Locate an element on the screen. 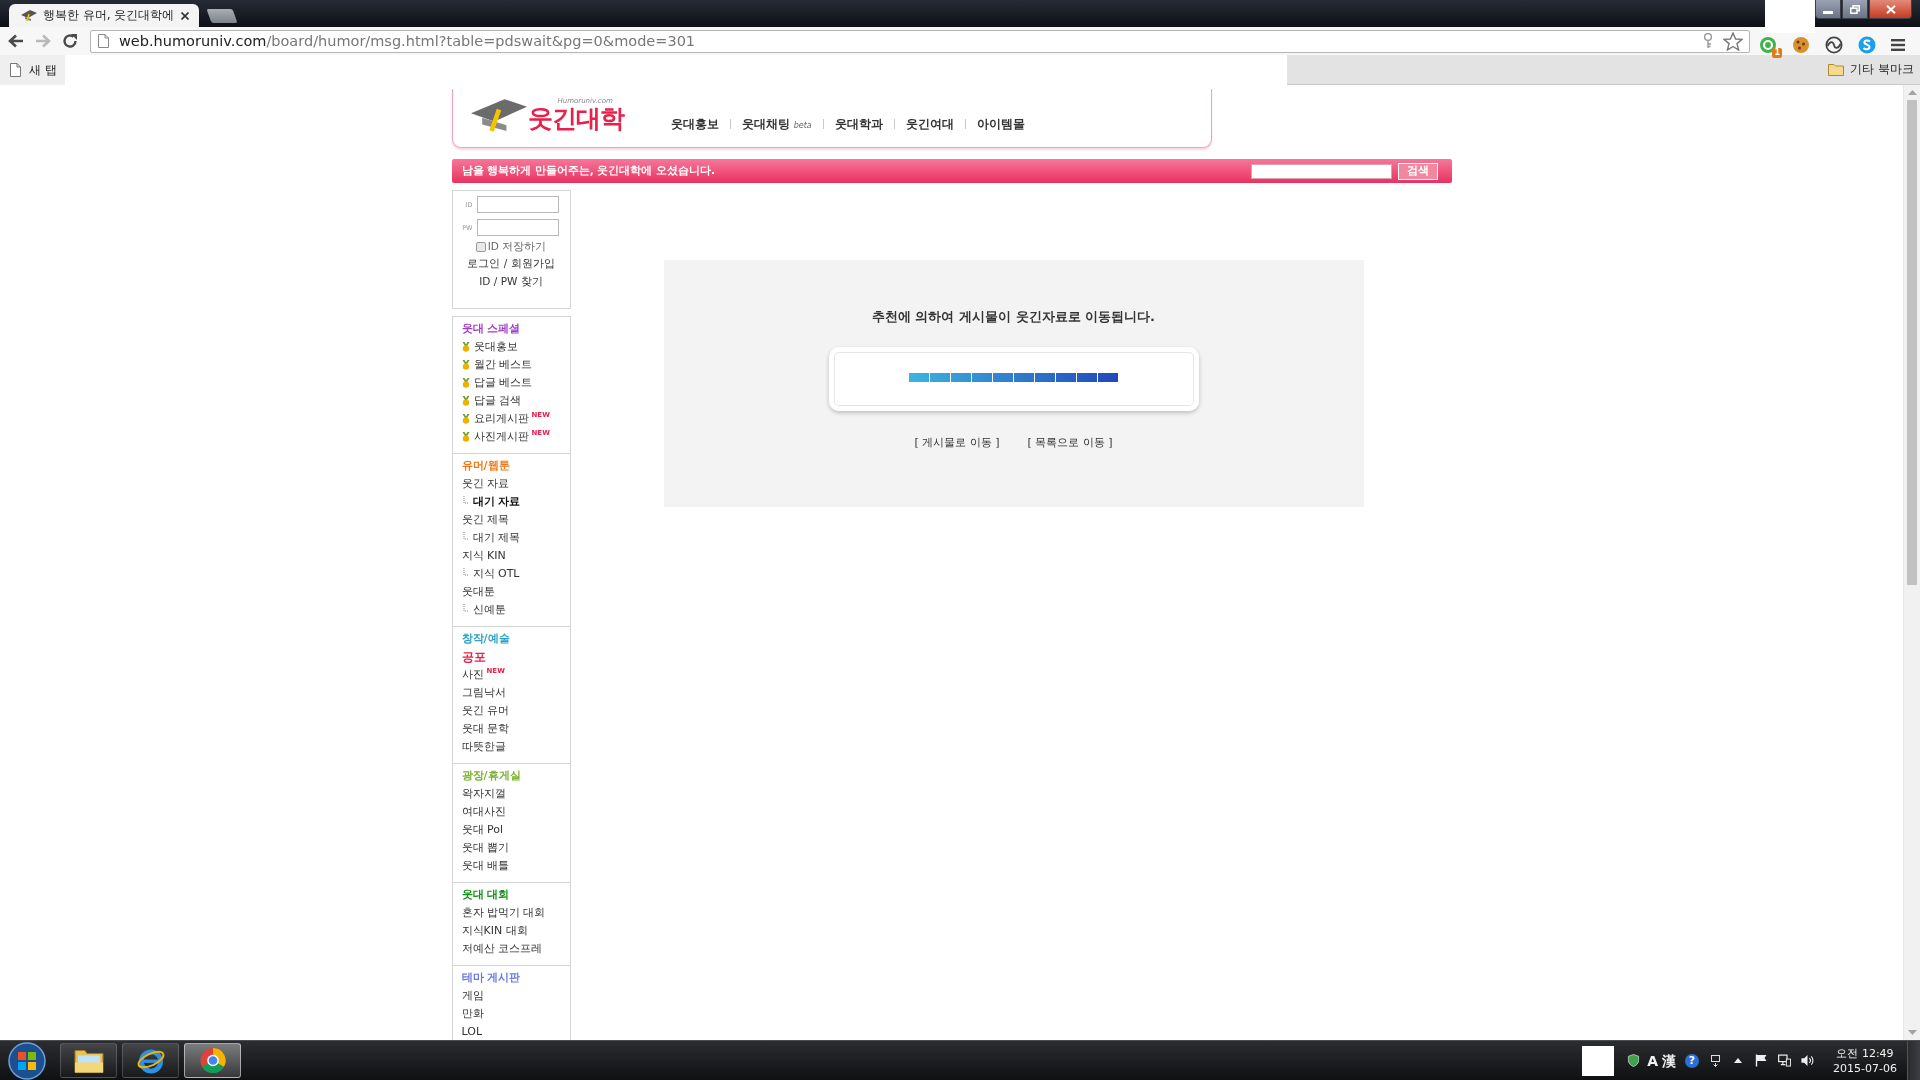  menu-section-title: 유머/웹툰 is located at coordinates (485, 466).